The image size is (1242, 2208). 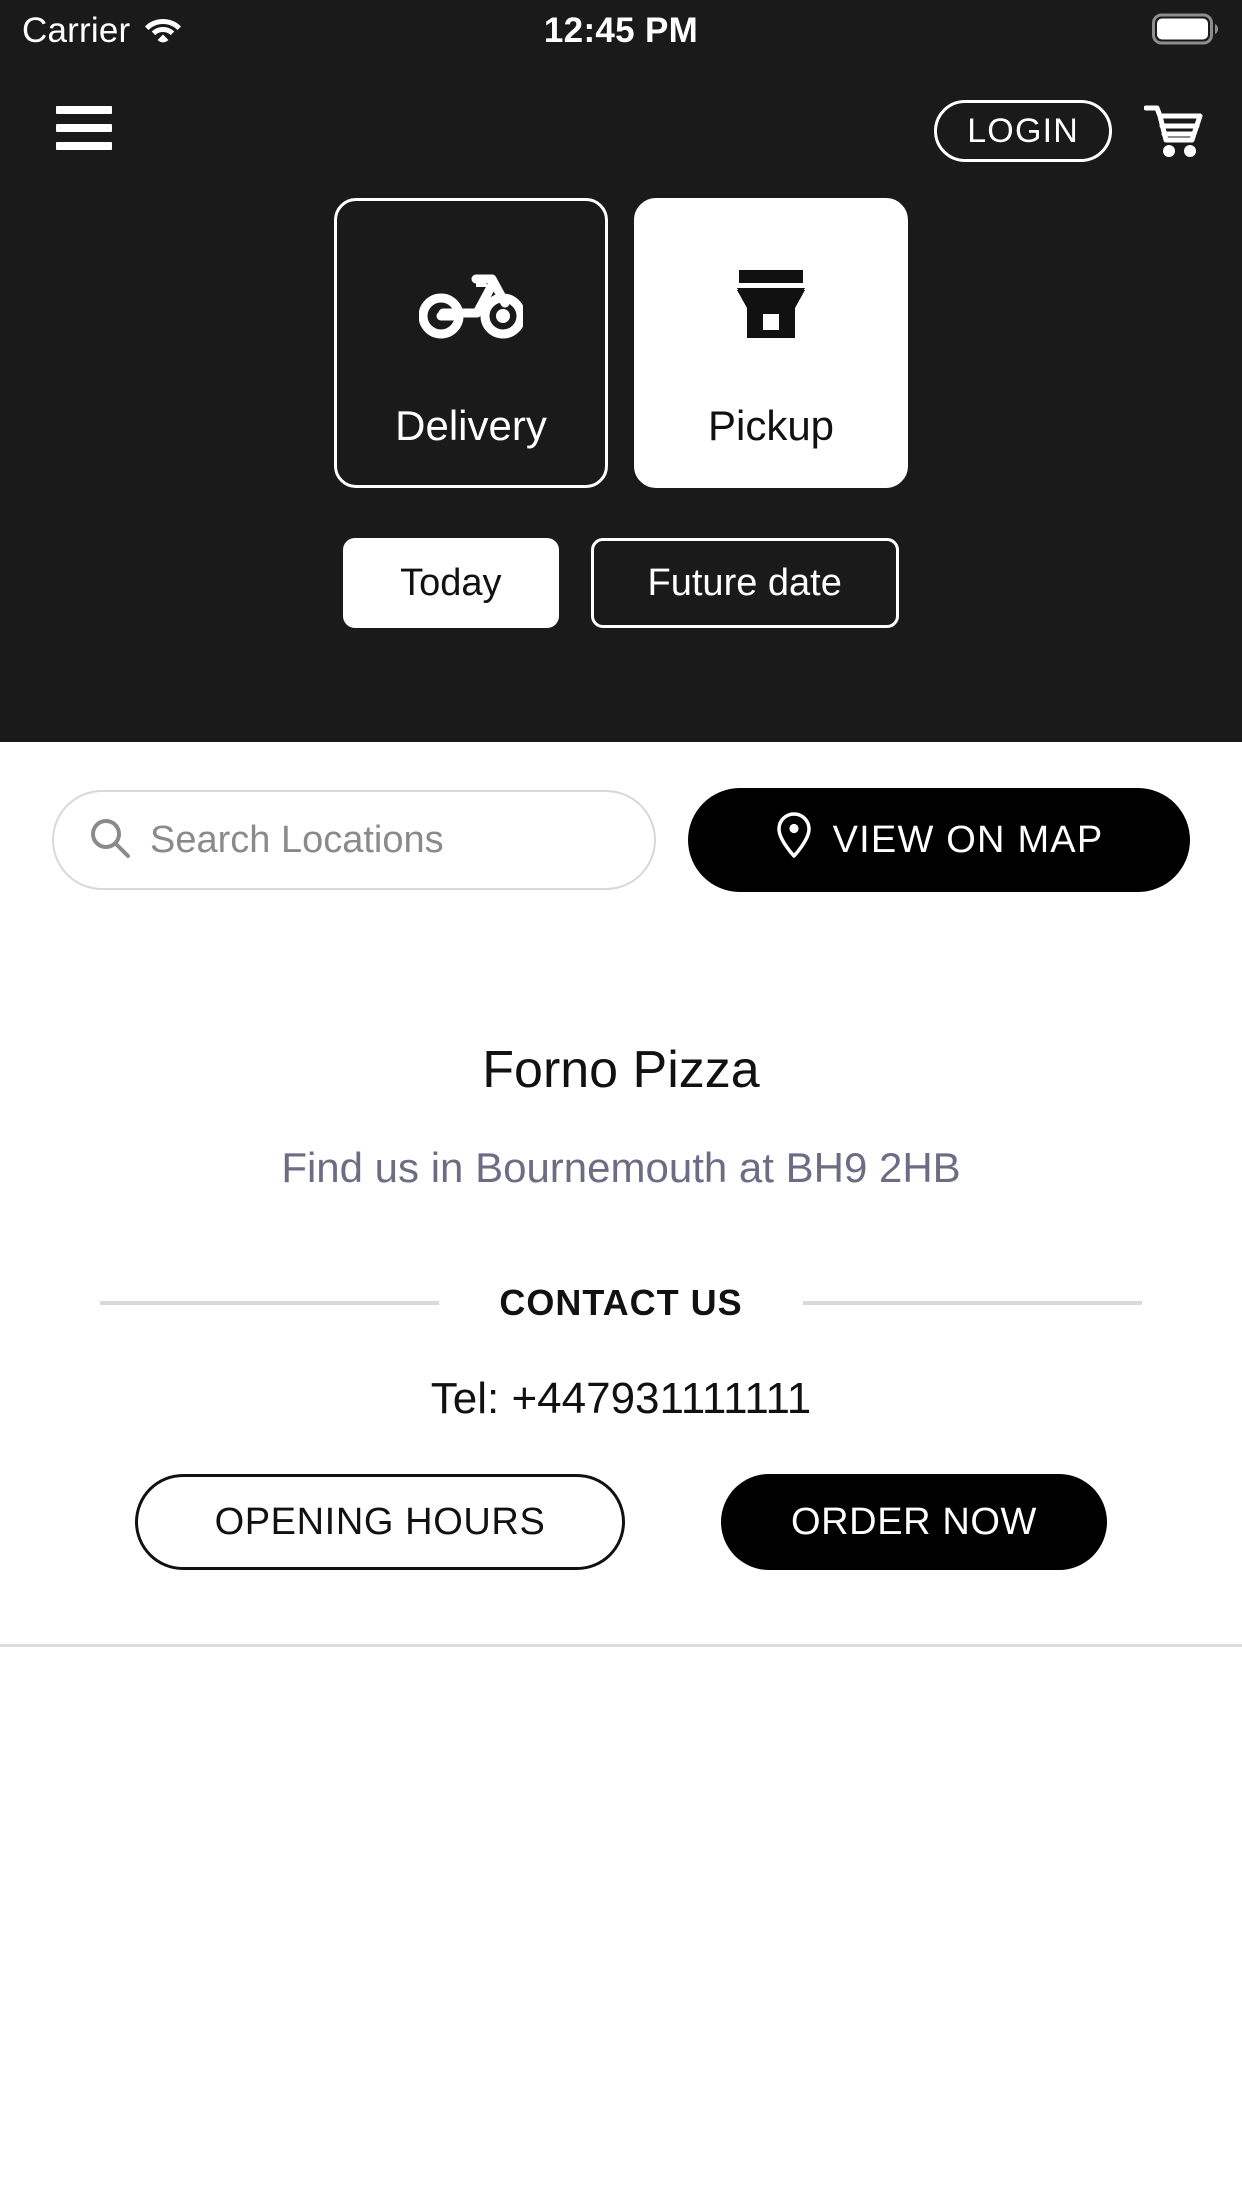 I want to click on search-input, so click(x=385, y=840).